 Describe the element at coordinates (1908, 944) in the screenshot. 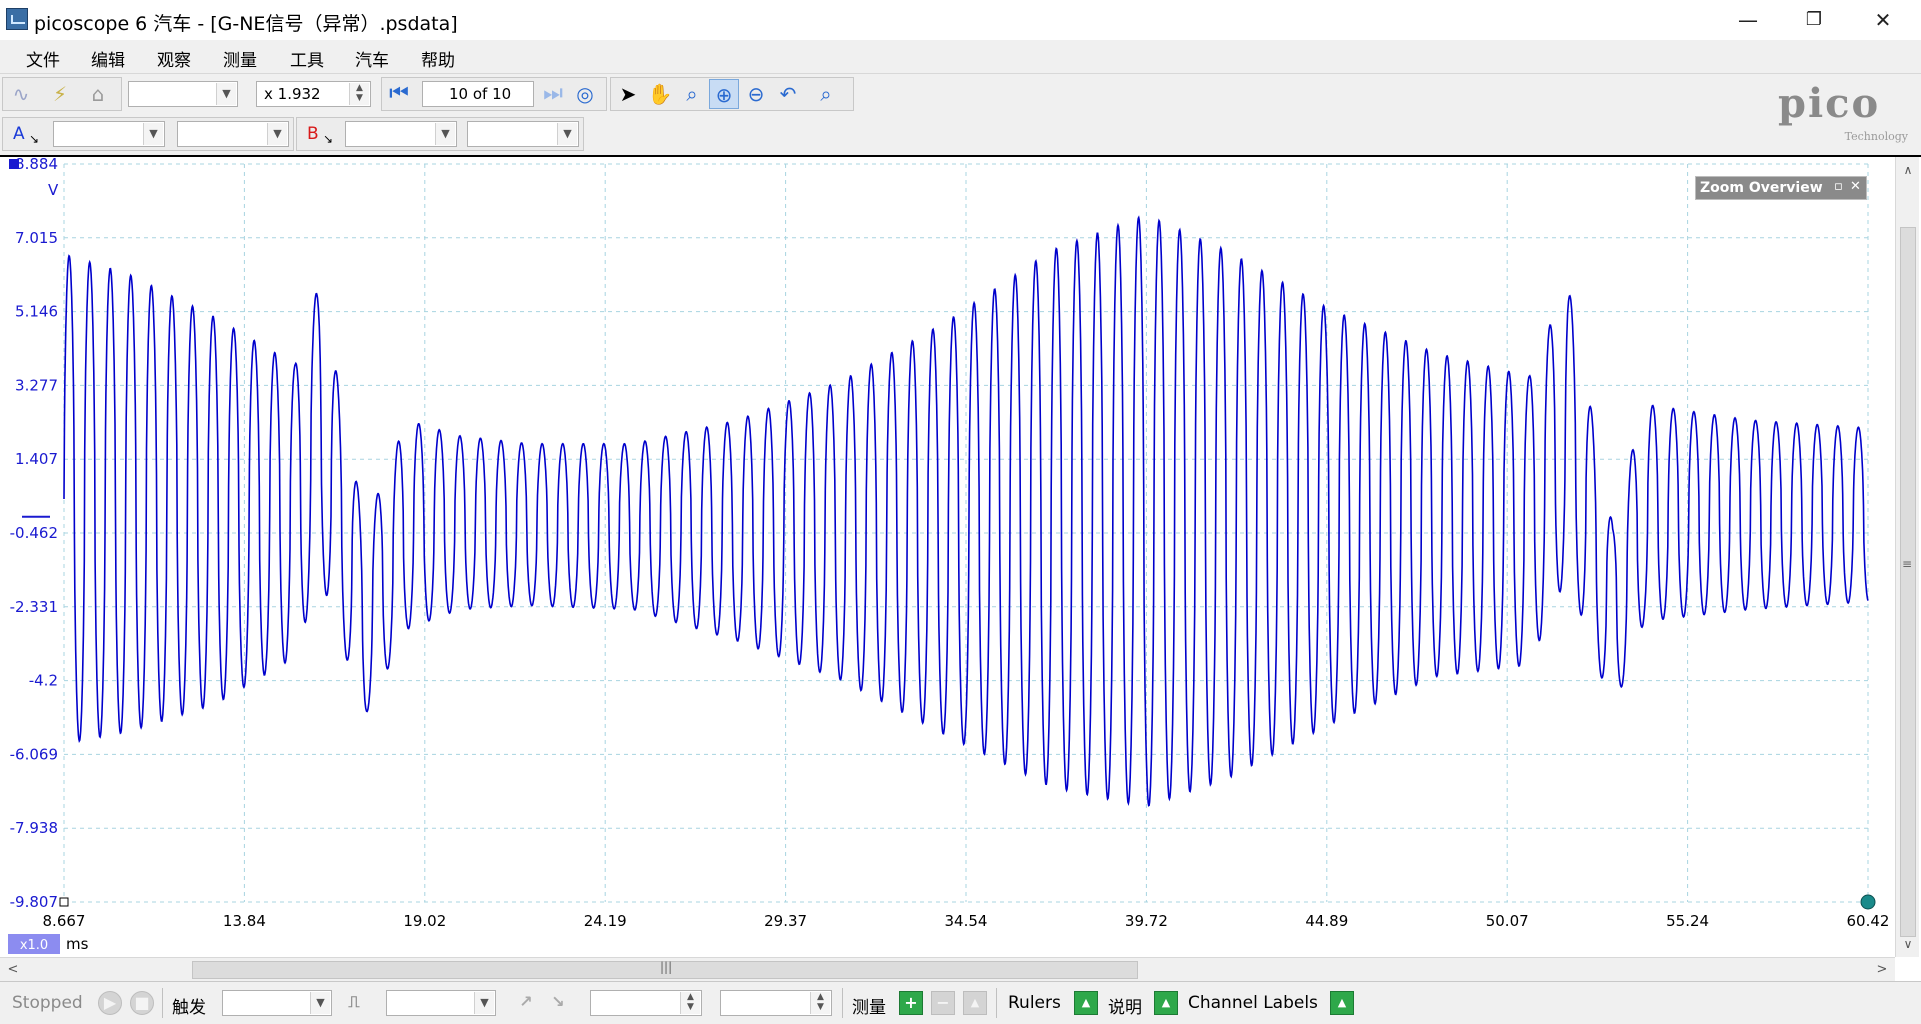

I see `scroll-down-icon: ∨` at that location.